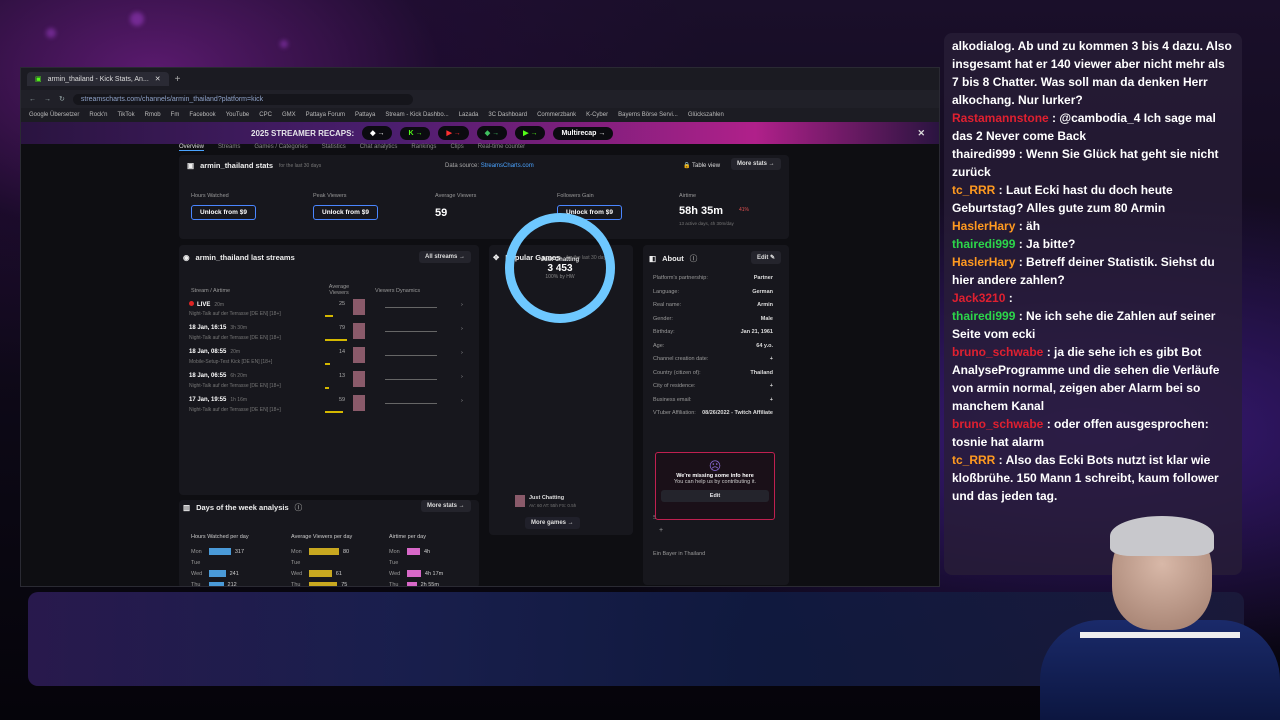 This screenshot has height=720, width=1280. What do you see at coordinates (379, 147) in the screenshot?
I see `nav-tab: Chat analytics` at bounding box center [379, 147].